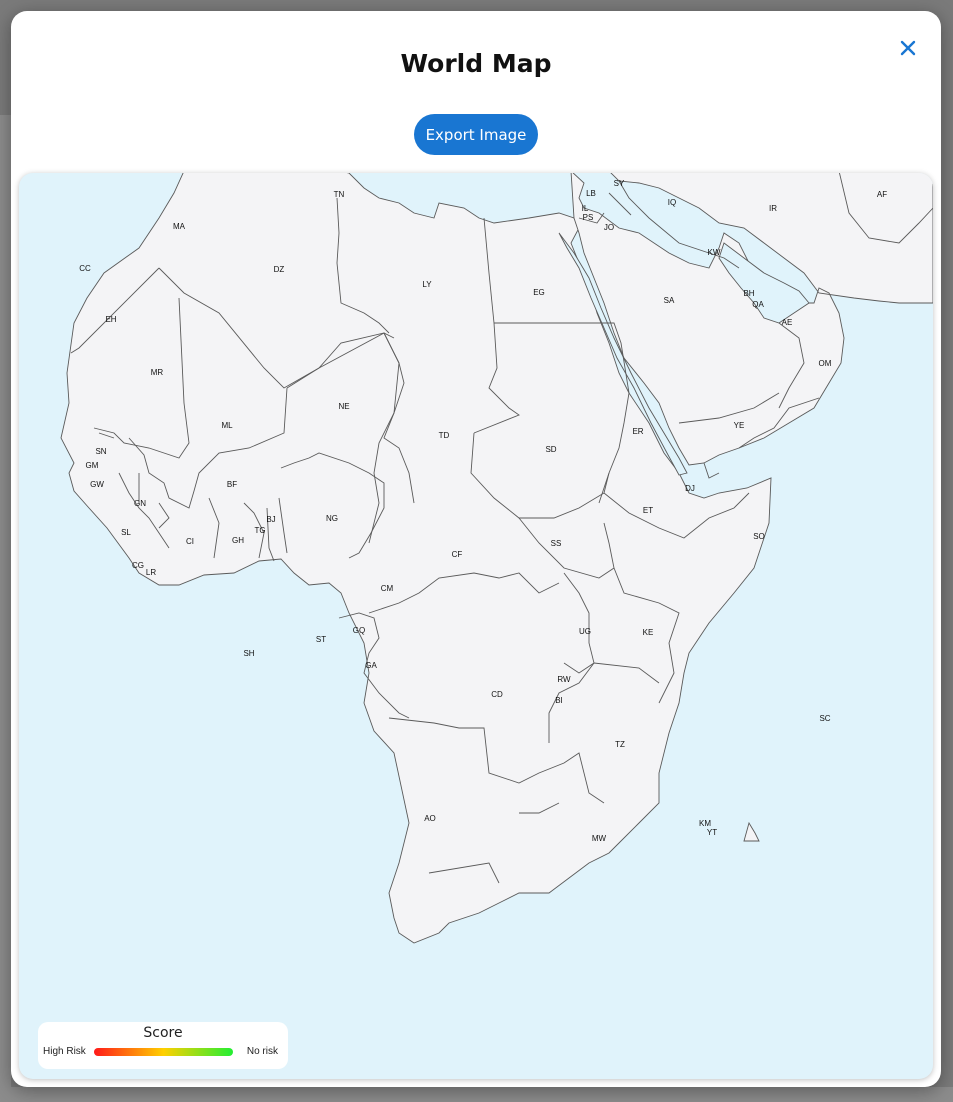 The height and width of the screenshot is (1102, 953). I want to click on close-button, so click(908, 48).